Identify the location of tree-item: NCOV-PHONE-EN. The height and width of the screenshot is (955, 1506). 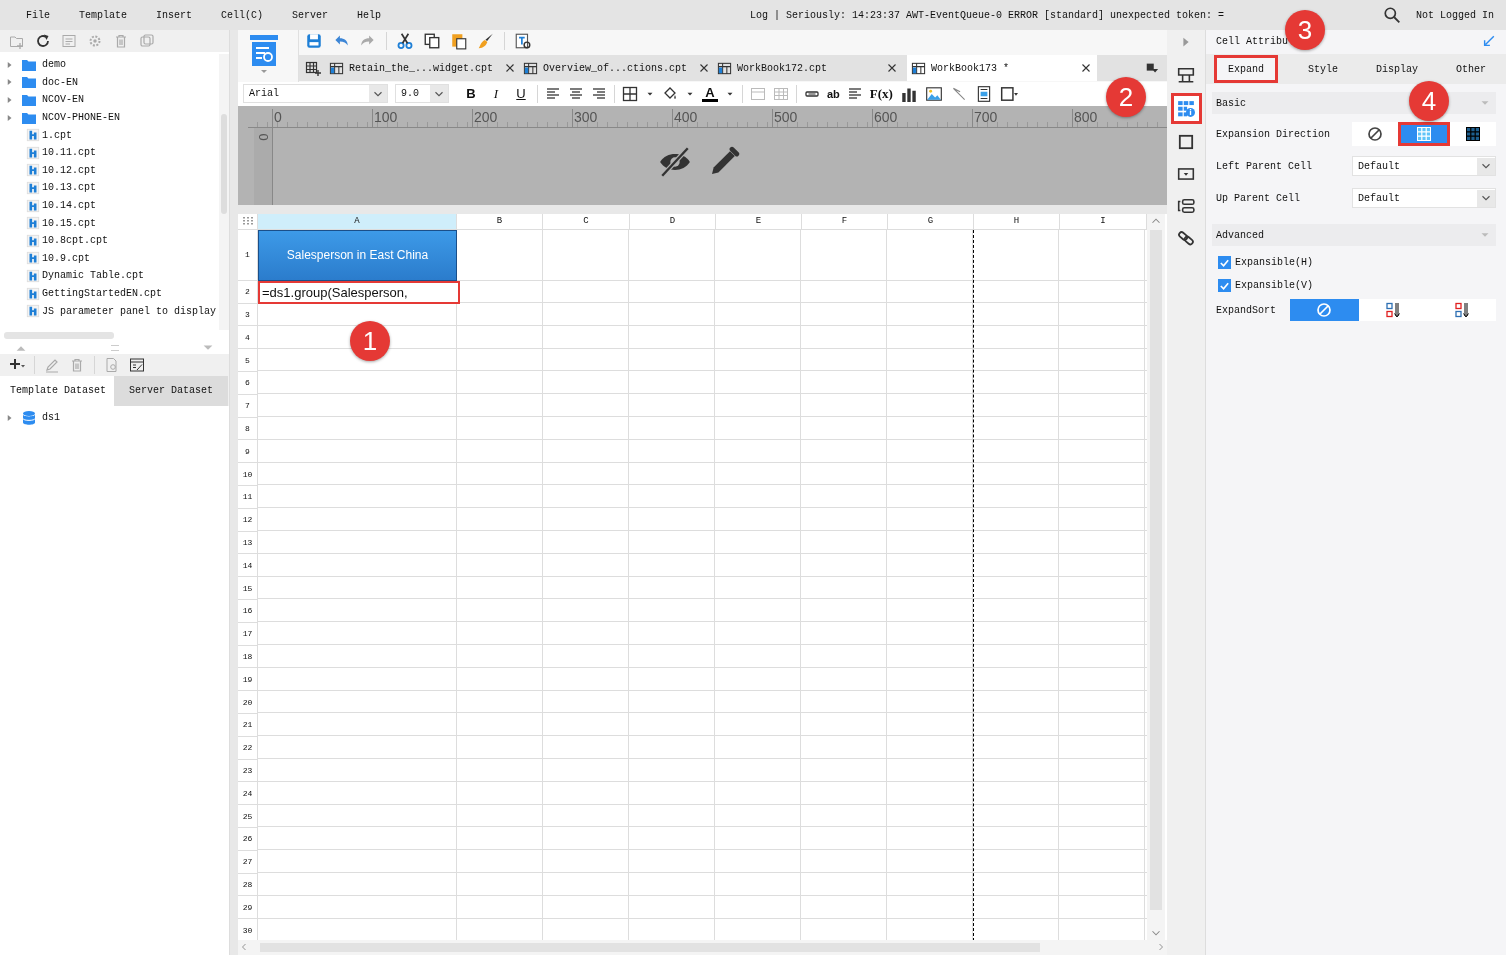
(81, 118).